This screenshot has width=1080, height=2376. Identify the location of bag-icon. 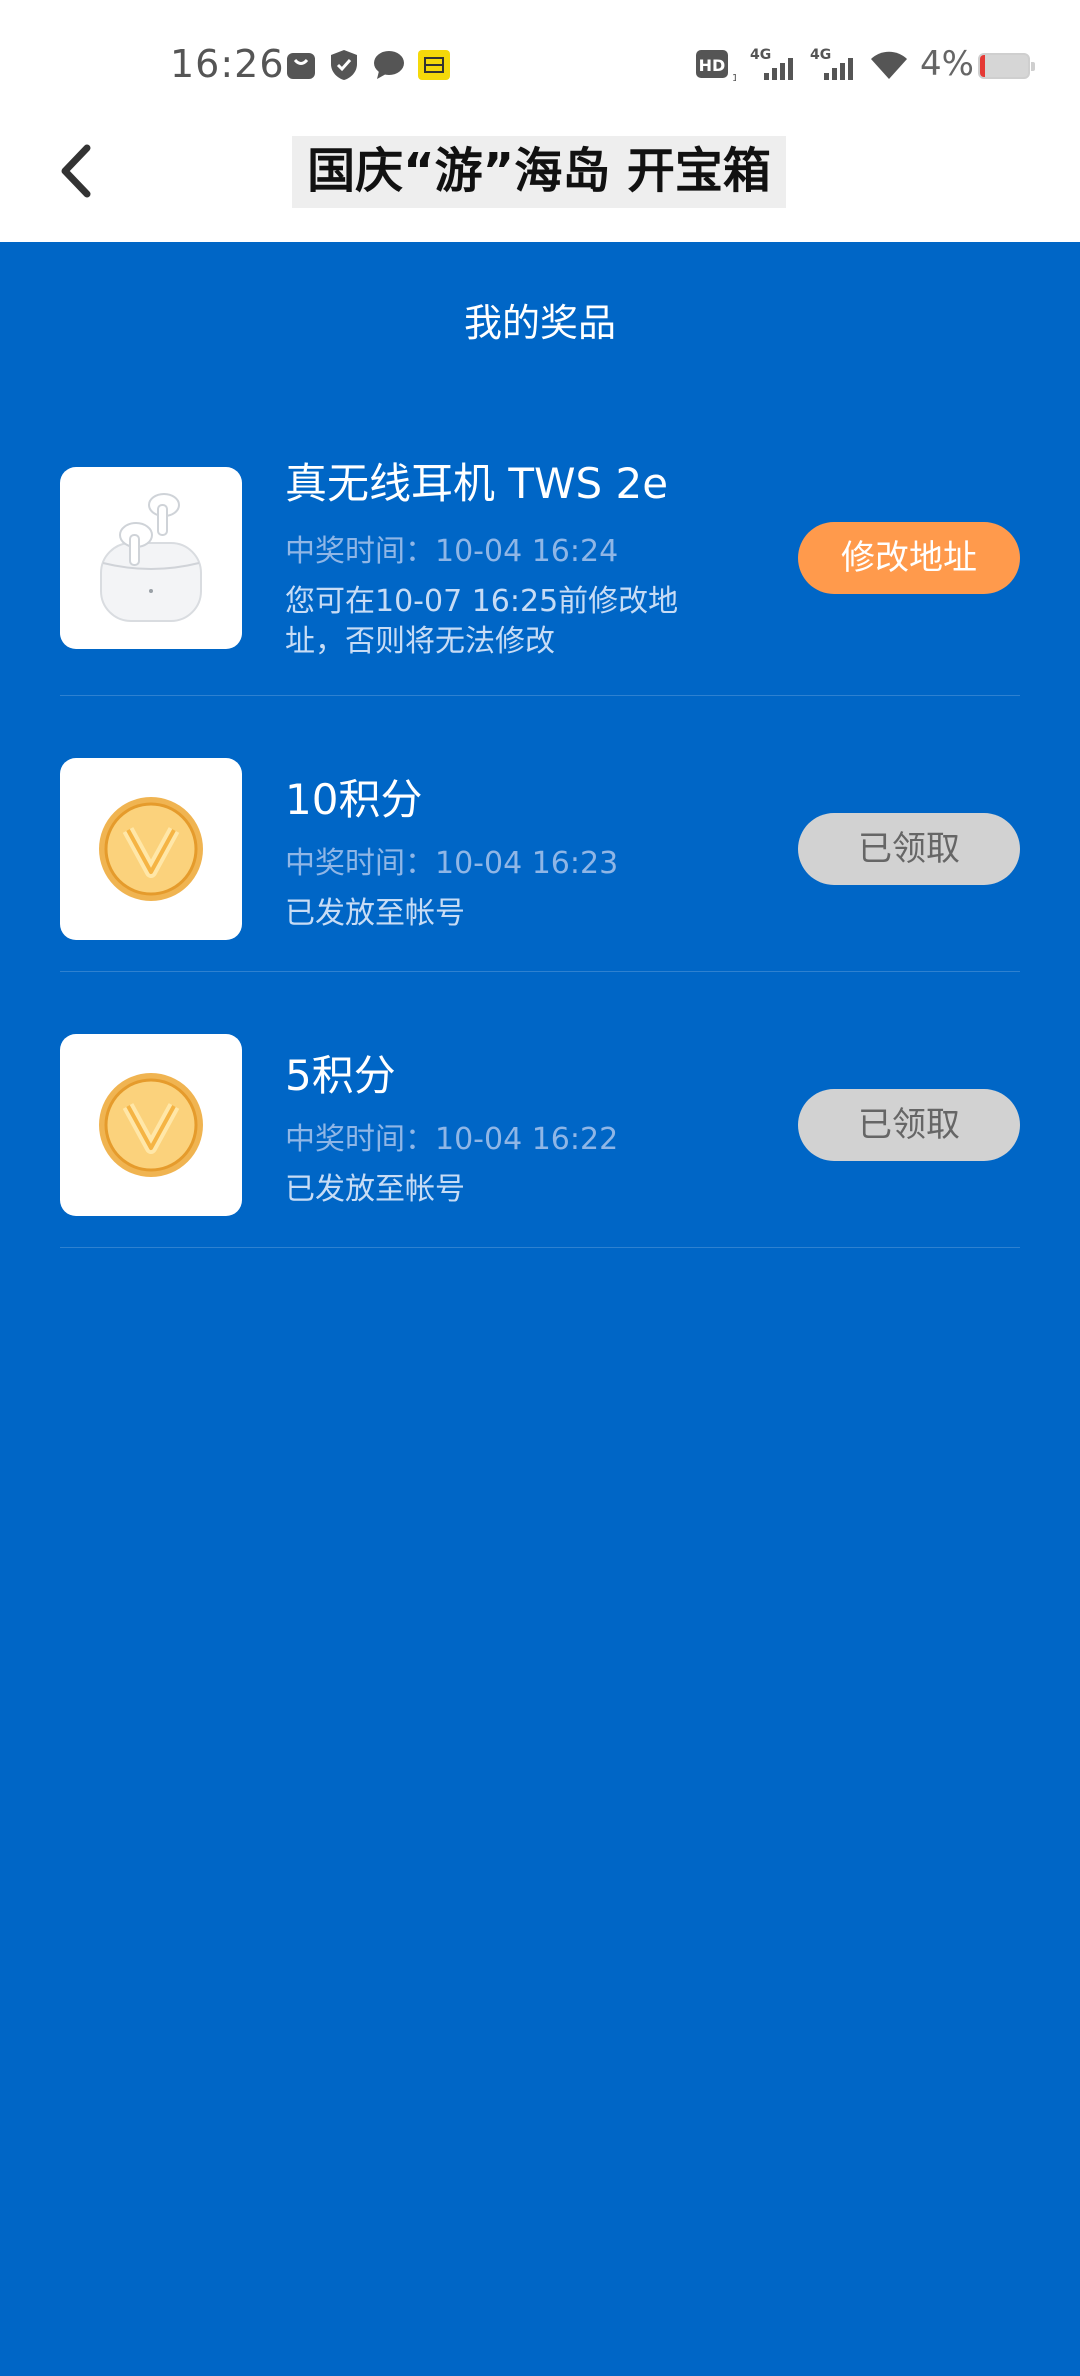
(301, 67).